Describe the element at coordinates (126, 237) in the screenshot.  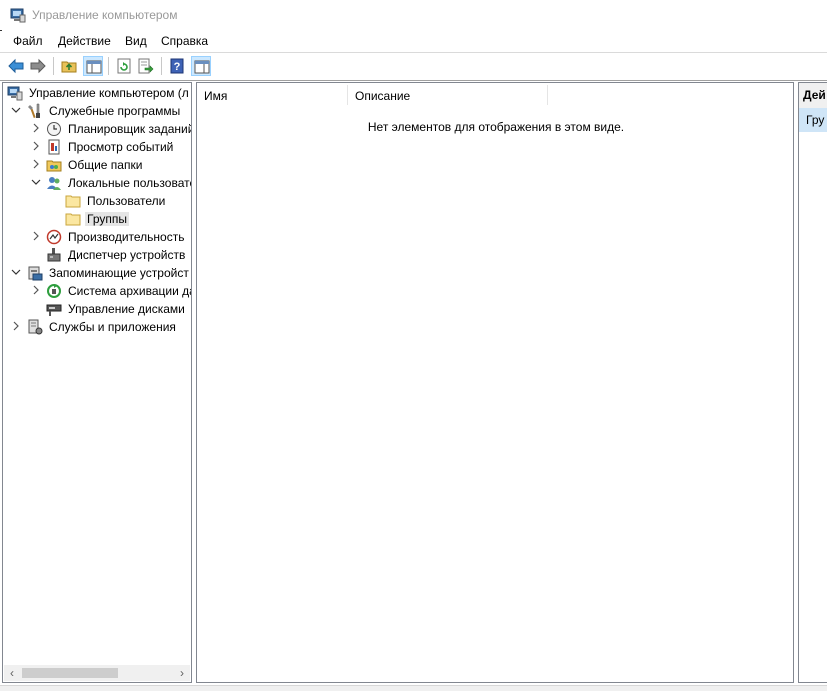
I see `tree-label: Производительность` at that location.